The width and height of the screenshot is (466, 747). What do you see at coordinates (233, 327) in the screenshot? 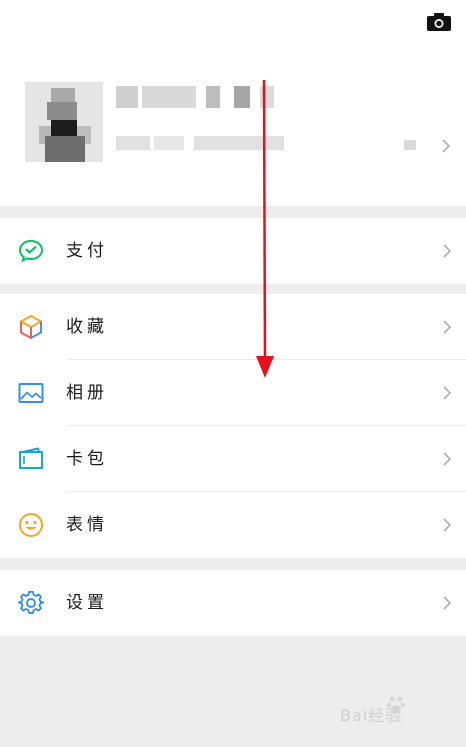
I see `menu-item-favorites: 收藏` at bounding box center [233, 327].